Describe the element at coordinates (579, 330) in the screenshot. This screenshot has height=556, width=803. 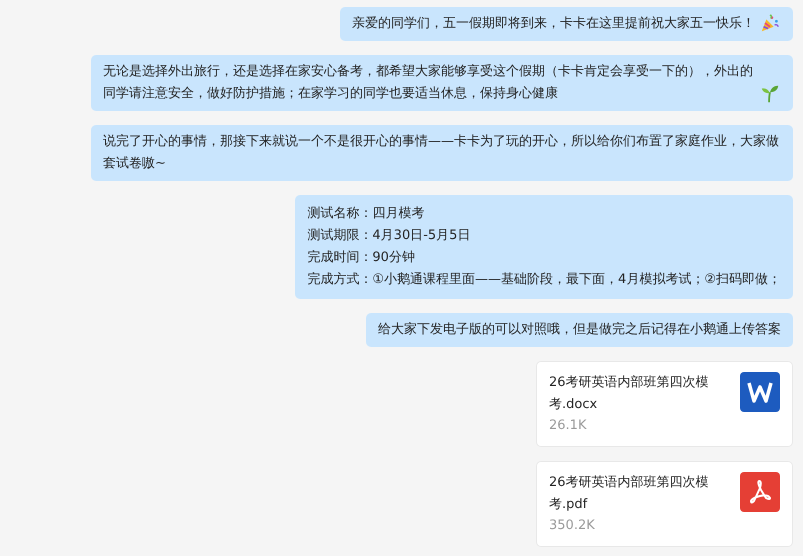
I see `message-text: 给大家下发电子版的可以对照哦，但是做完之后记得在小鹅通上传答案` at that location.